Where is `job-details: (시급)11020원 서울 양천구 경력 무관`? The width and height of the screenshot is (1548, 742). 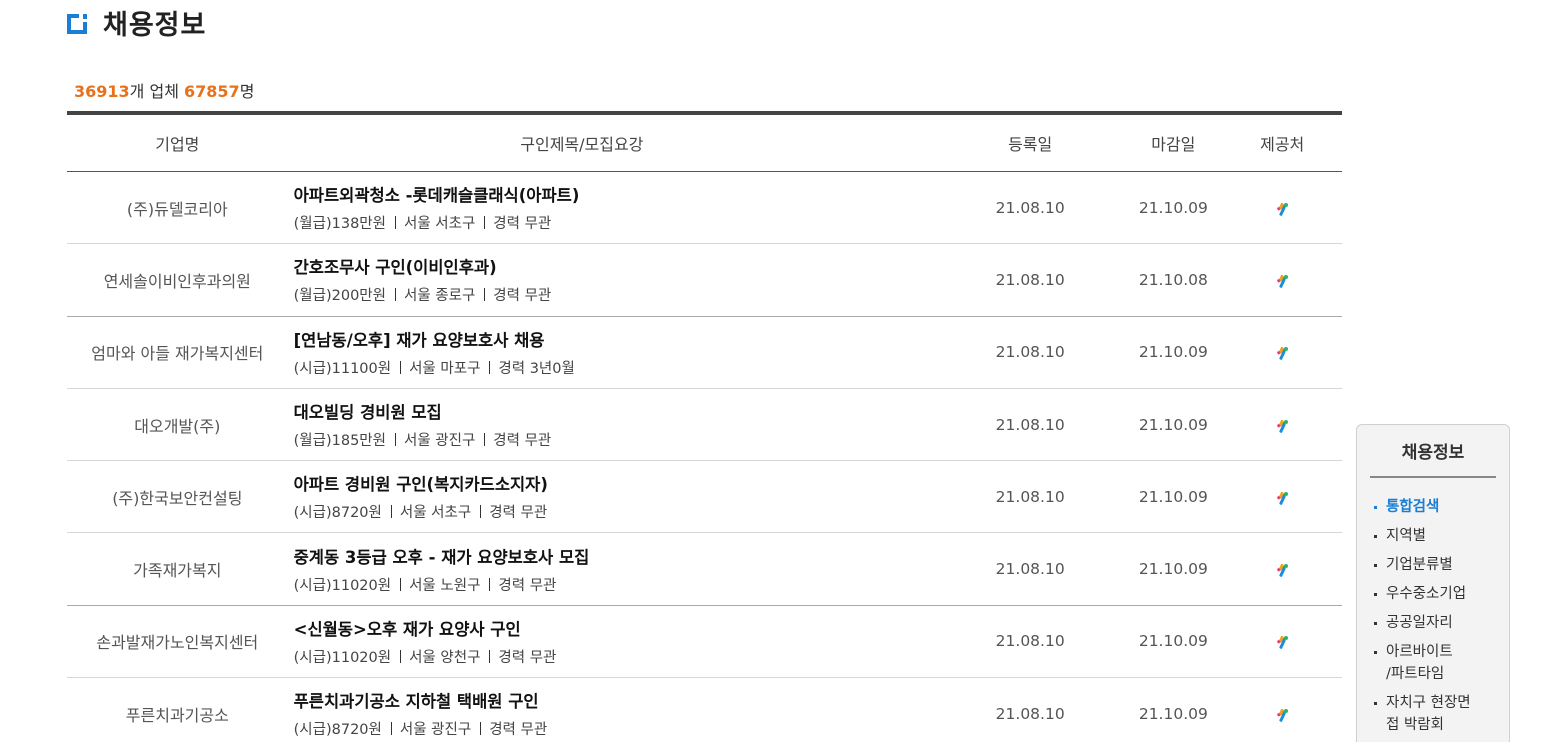
job-details: (시급)11020원 서울 양천구 경력 무관 is located at coordinates (585, 656).